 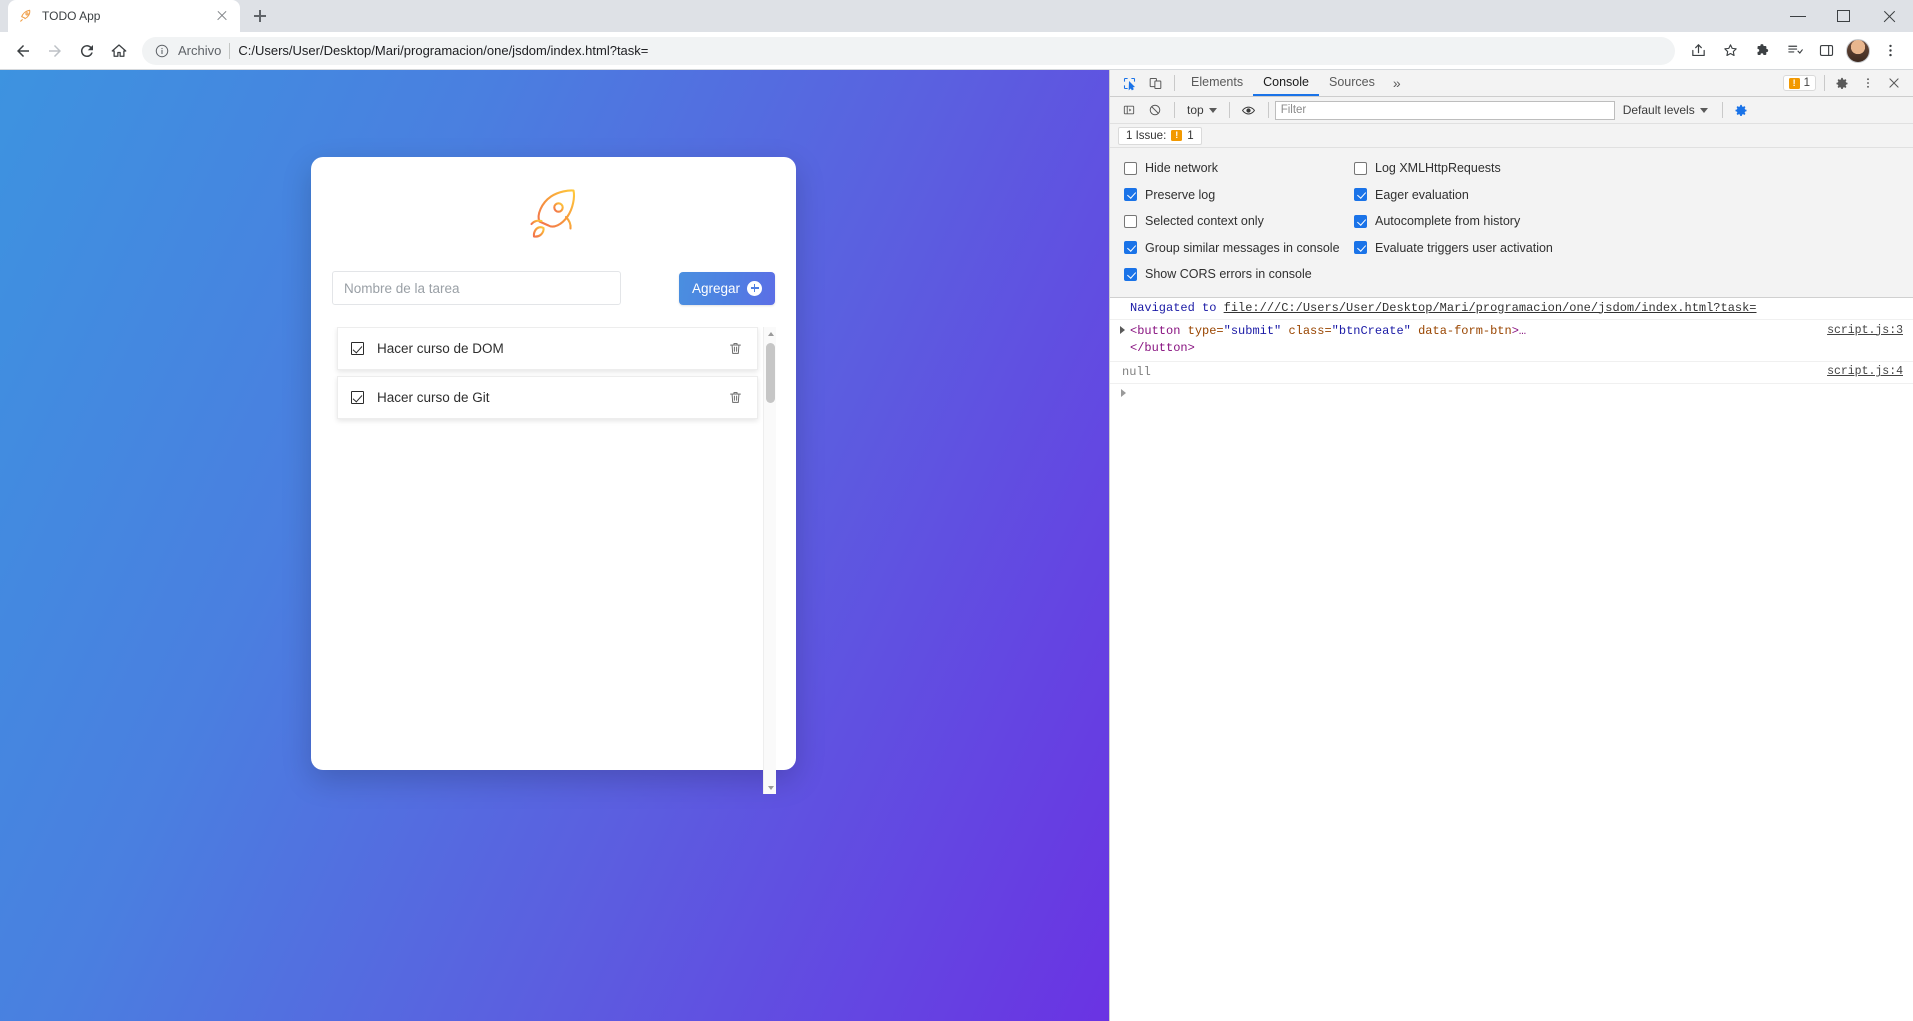 I want to click on reading-list-icon, so click(x=1794, y=51).